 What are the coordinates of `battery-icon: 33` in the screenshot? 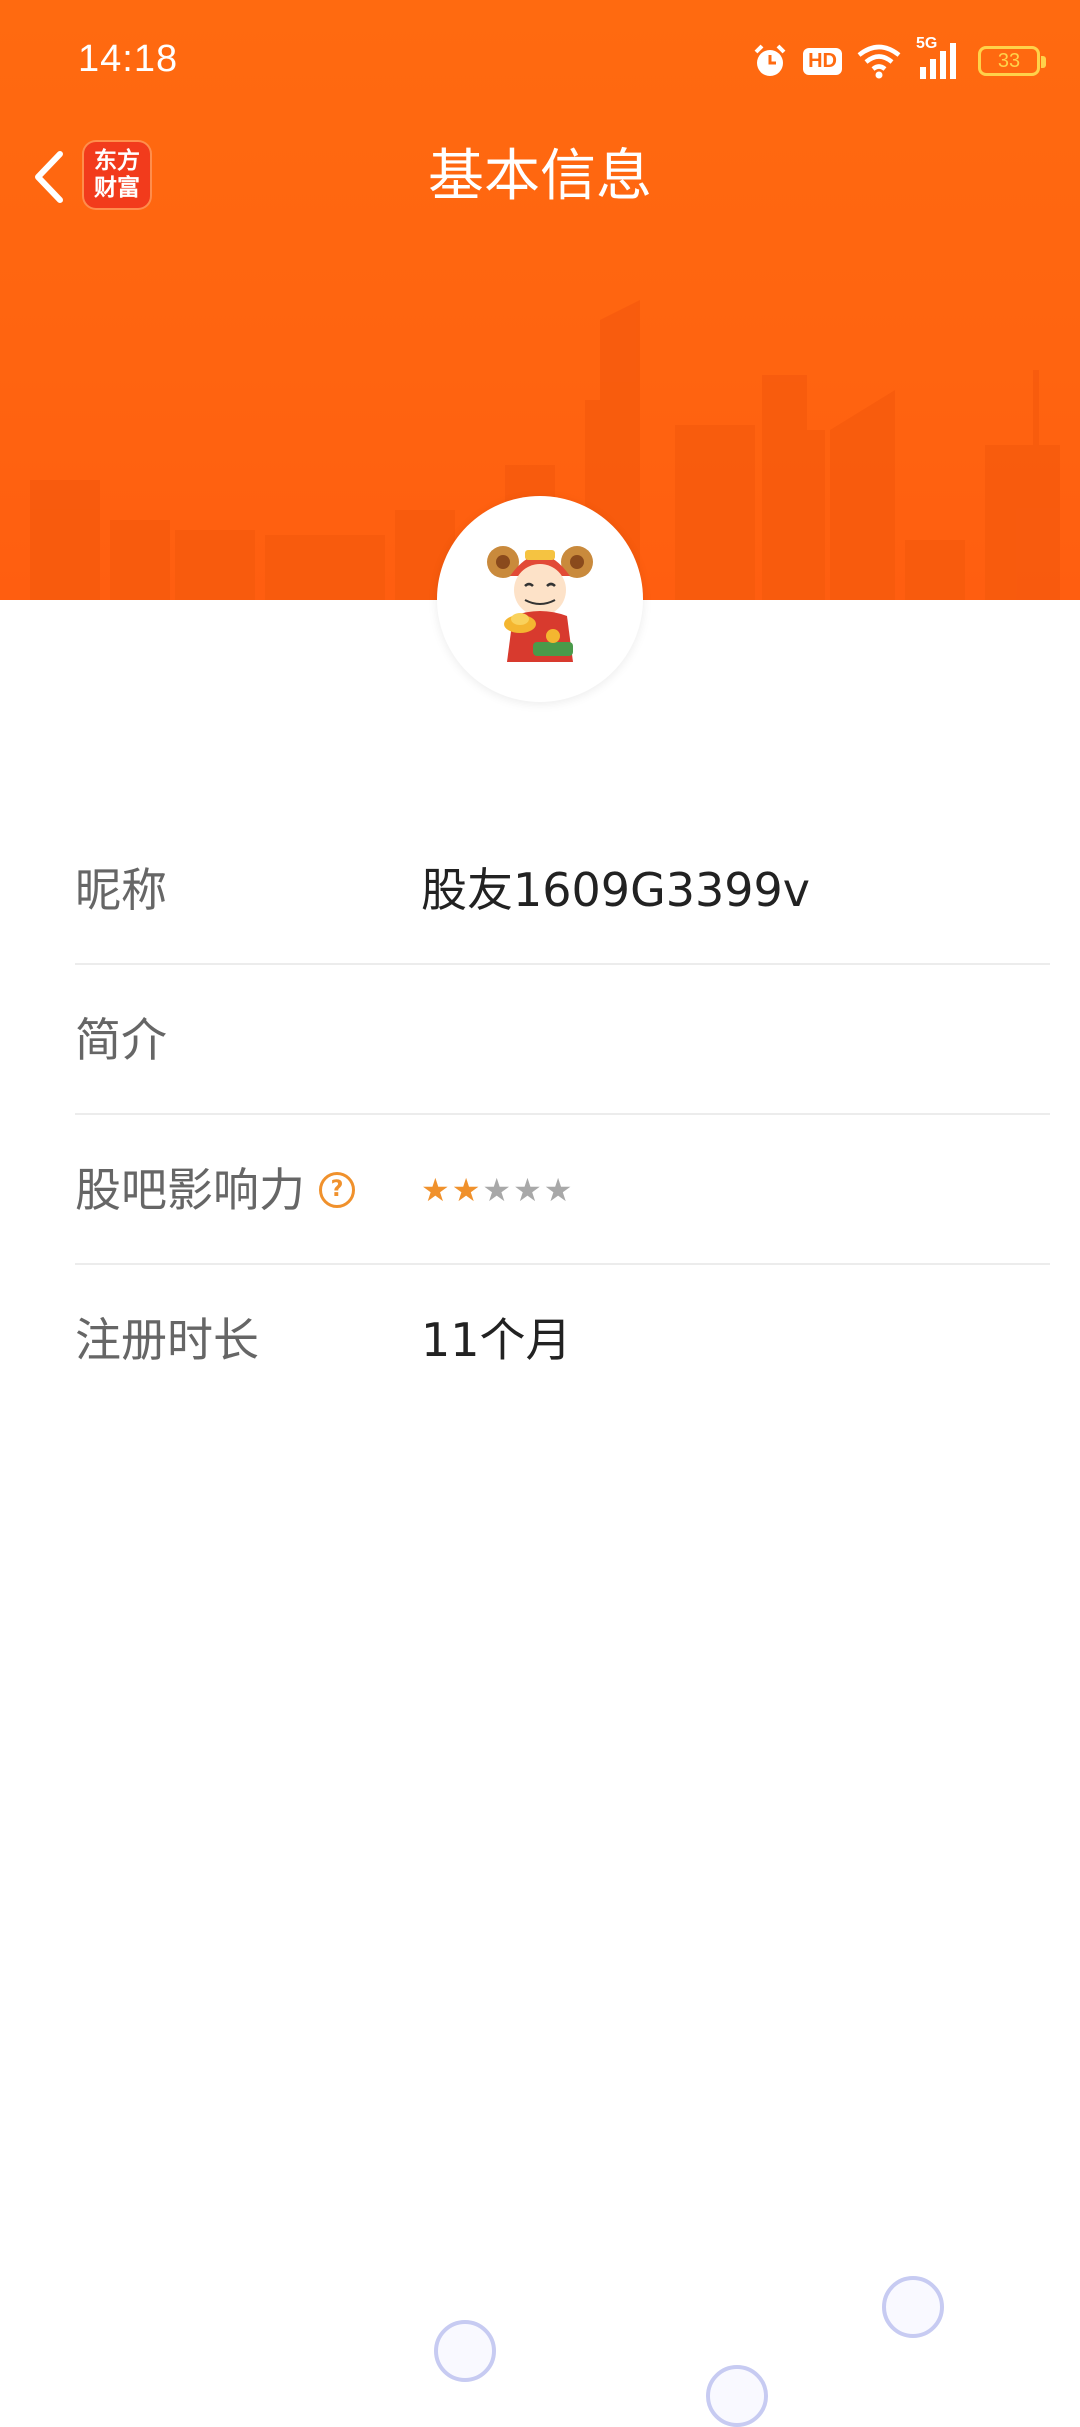 It's located at (1012, 61).